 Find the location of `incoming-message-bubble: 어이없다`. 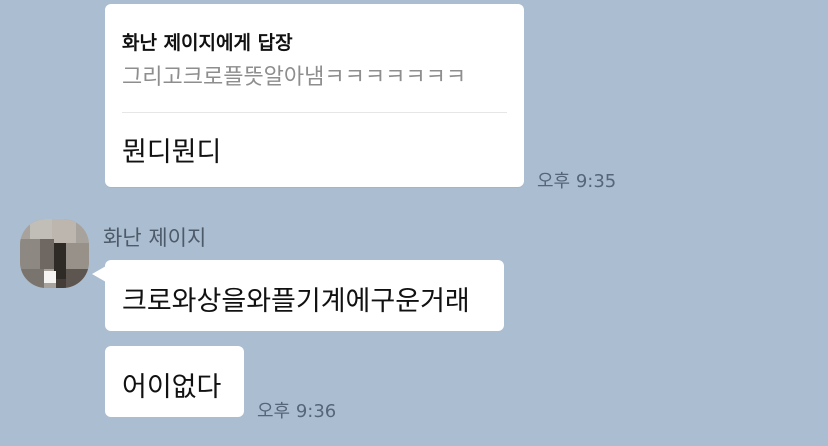

incoming-message-bubble: 어이없다 is located at coordinates (174, 381).